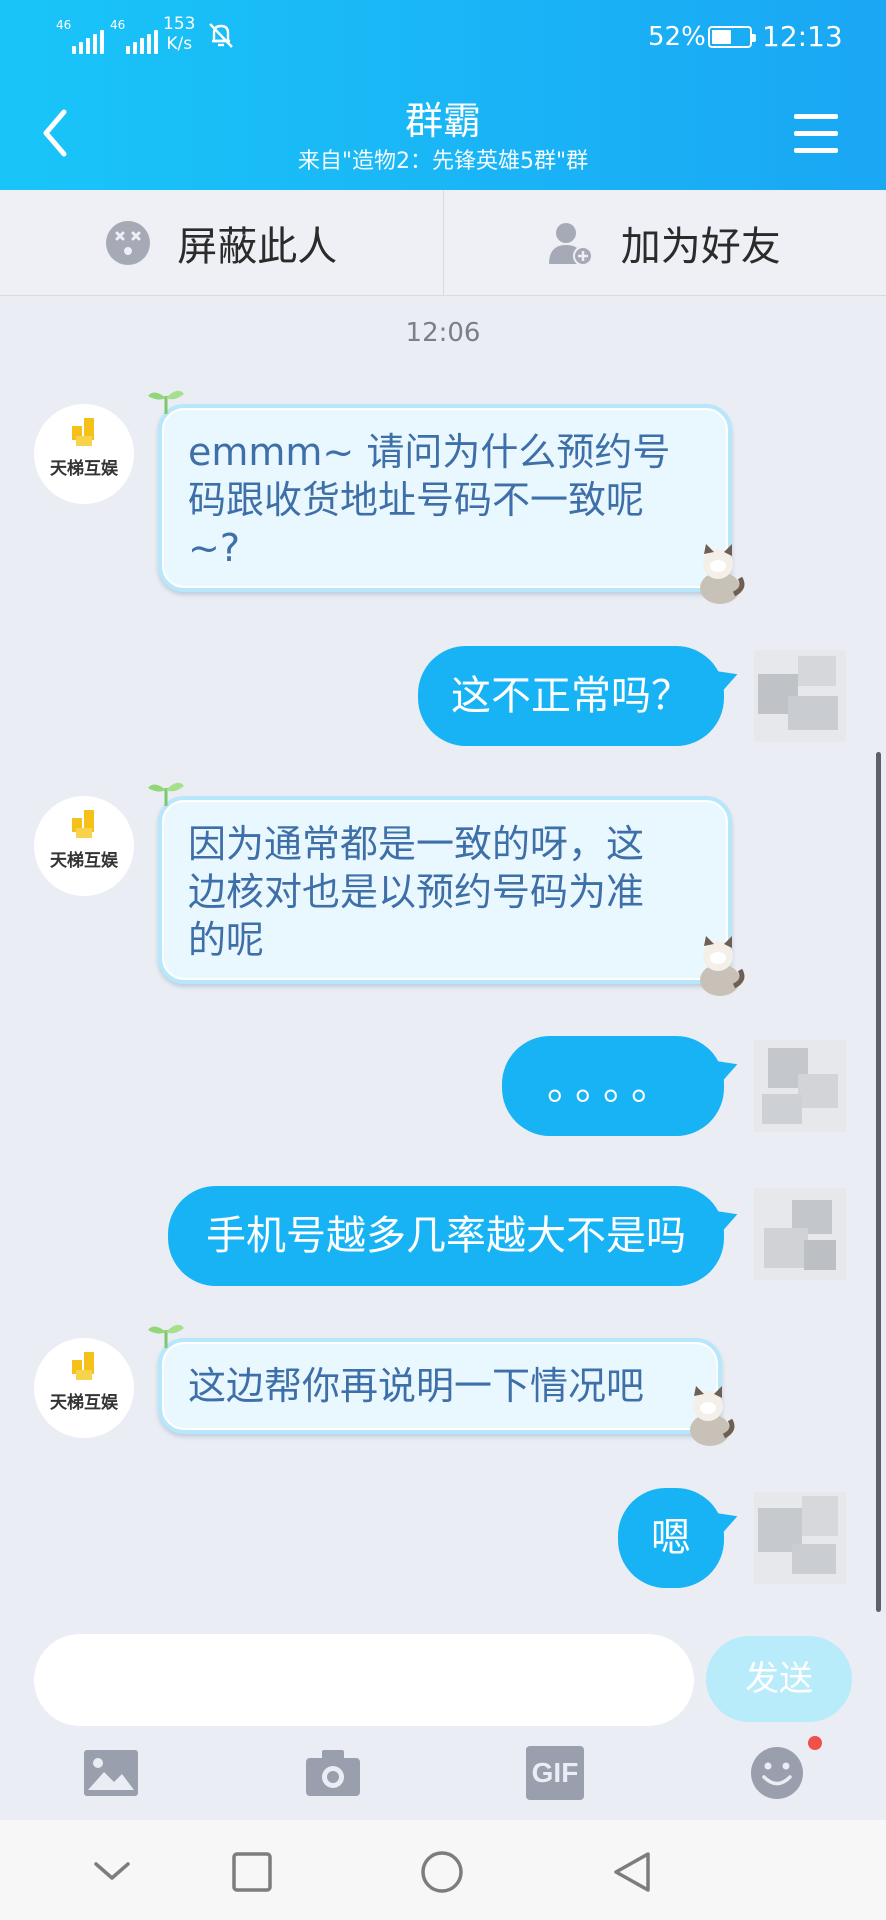 The height and width of the screenshot is (1920, 886). Describe the element at coordinates (777, 1773) in the screenshot. I see `emoji-icon` at that location.